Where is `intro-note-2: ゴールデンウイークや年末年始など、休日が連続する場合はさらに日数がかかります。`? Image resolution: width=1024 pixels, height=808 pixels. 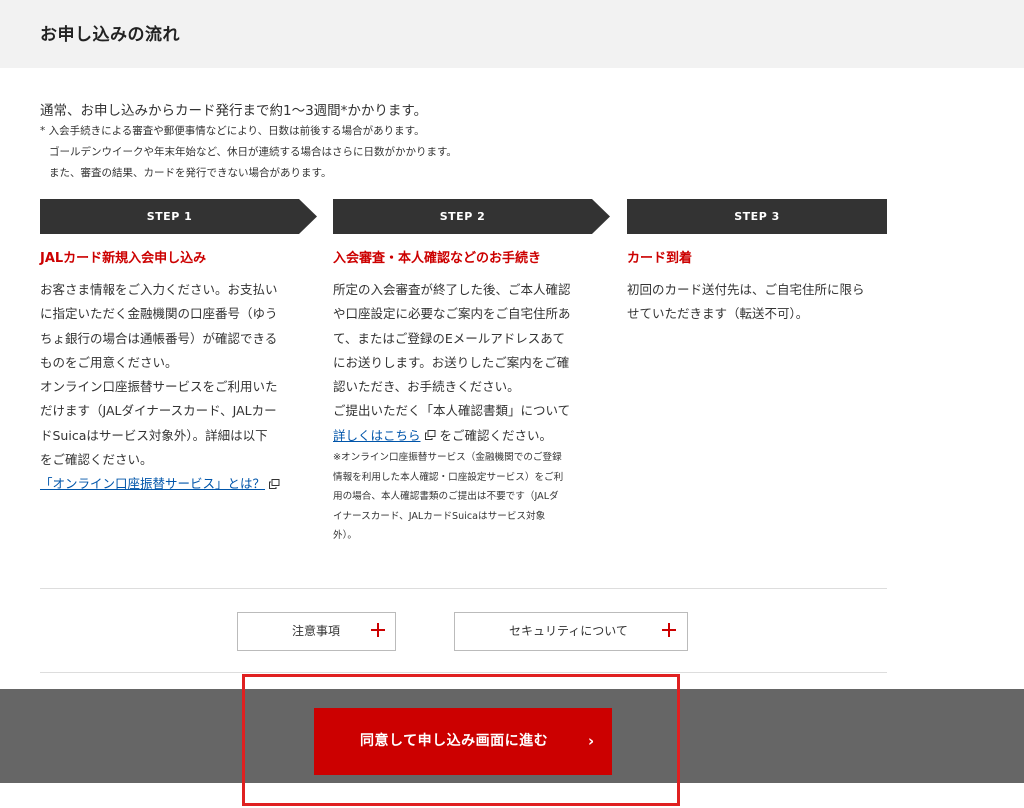
intro-note-2: ゴールデンウイークや年末年始など、休日が連続する場合はさらに日数がかかります。 is located at coordinates (253, 152).